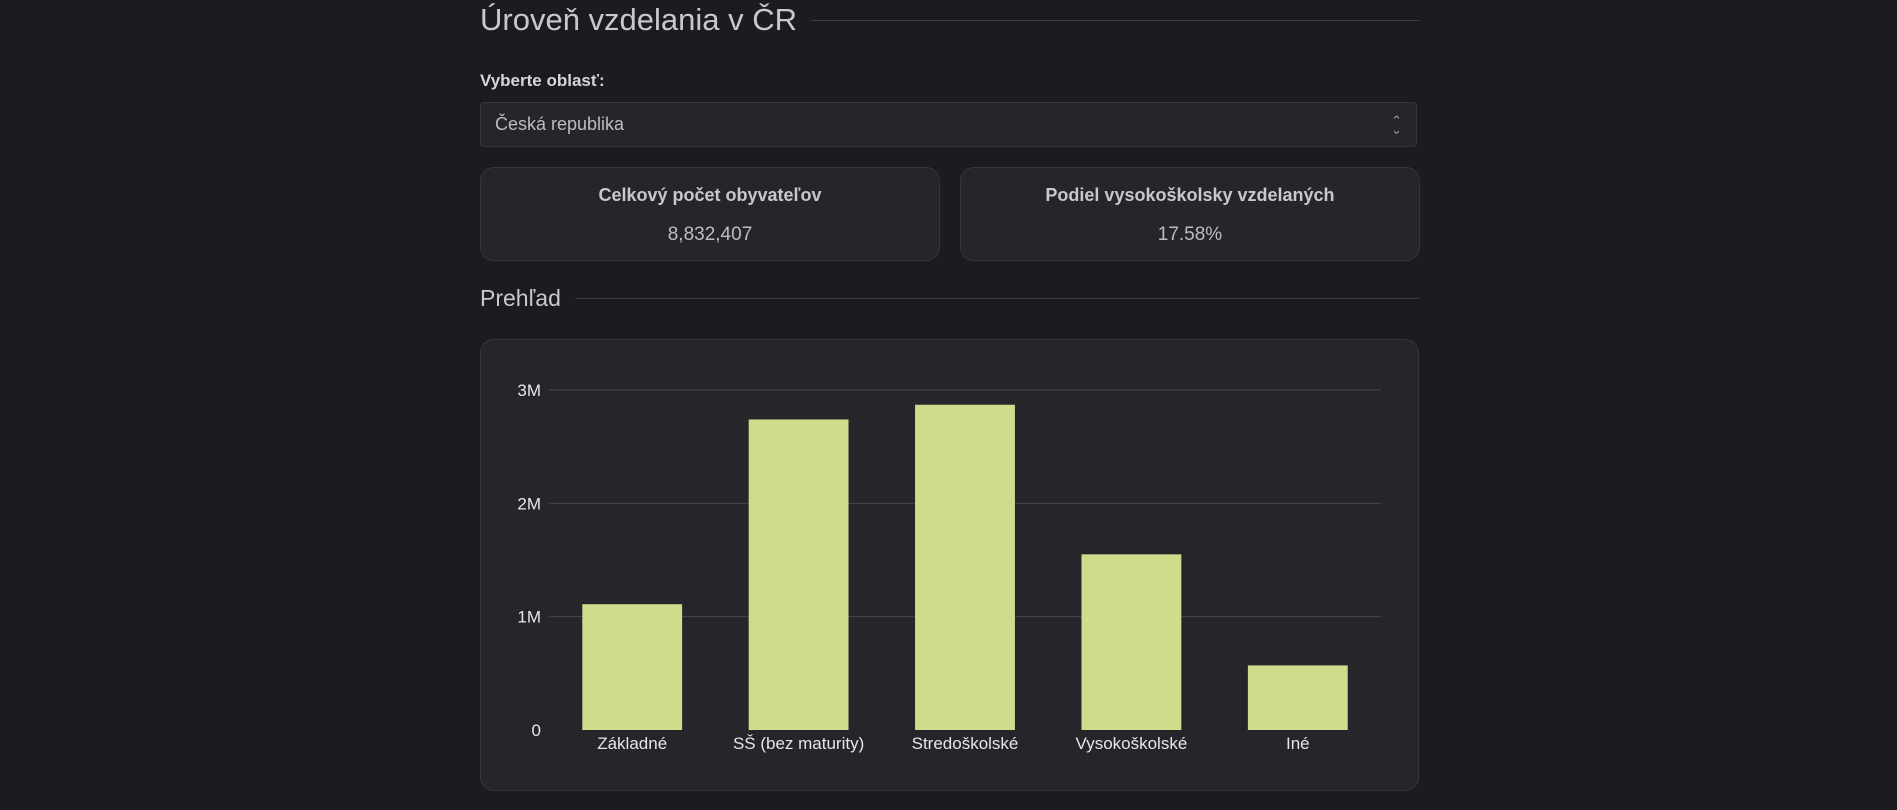  What do you see at coordinates (632, 743) in the screenshot?
I see `x-category-label: Základné` at bounding box center [632, 743].